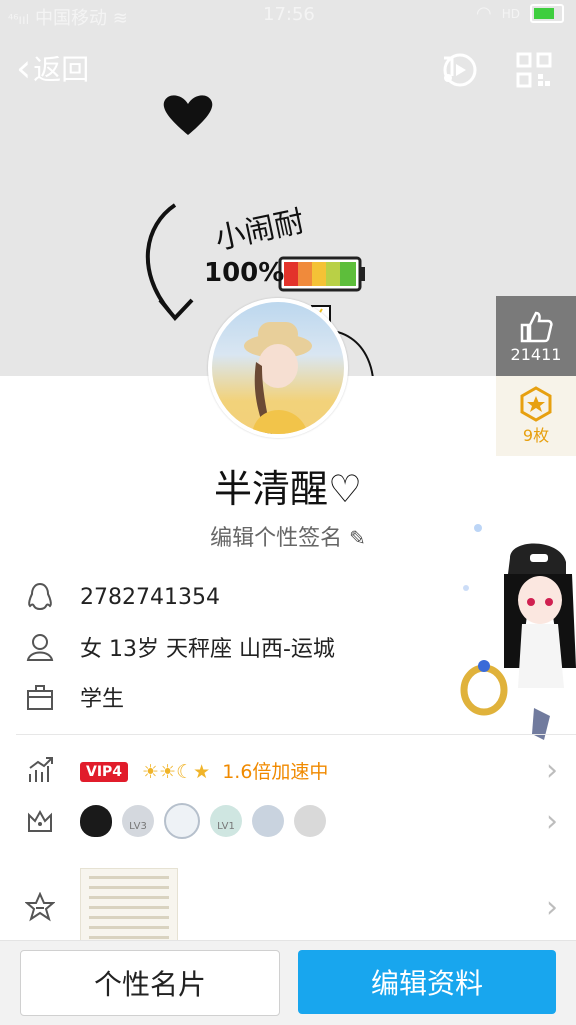  What do you see at coordinates (182, 821) in the screenshot?
I see `cloud-v-icon` at bounding box center [182, 821].